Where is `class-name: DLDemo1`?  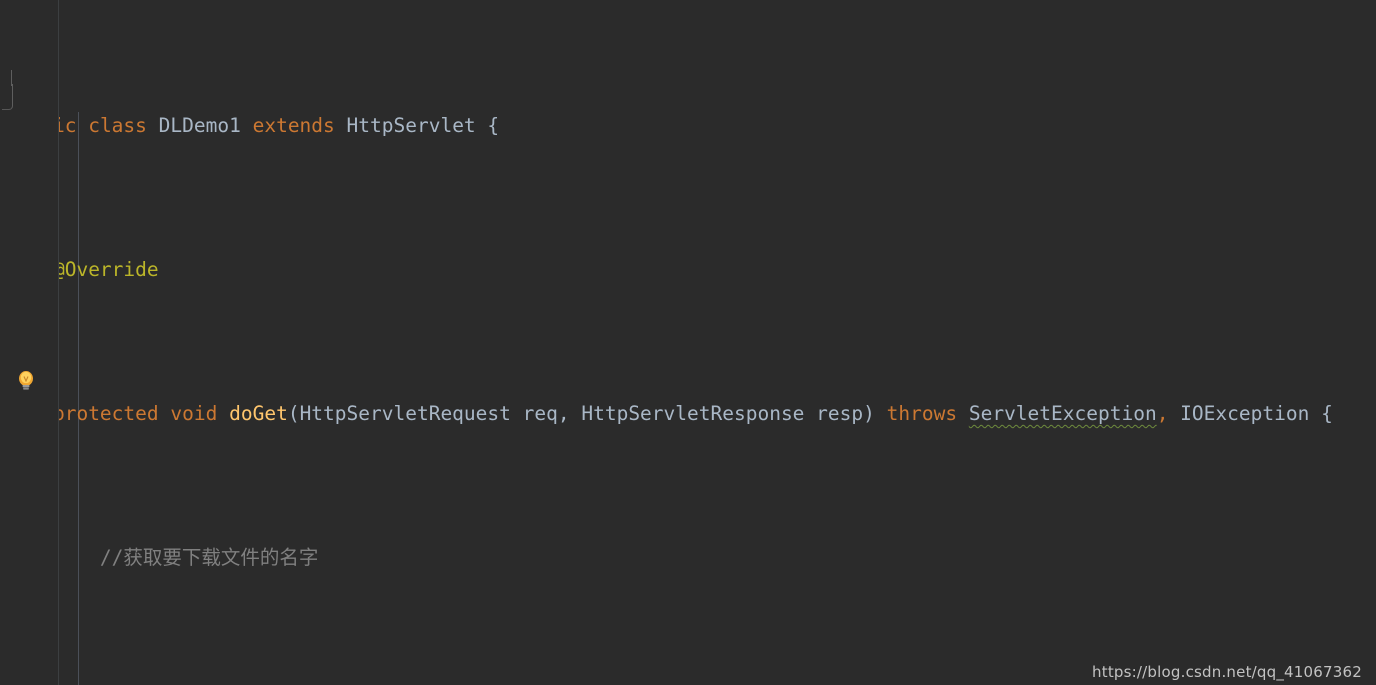 class-name: DLDemo1 is located at coordinates (199, 125).